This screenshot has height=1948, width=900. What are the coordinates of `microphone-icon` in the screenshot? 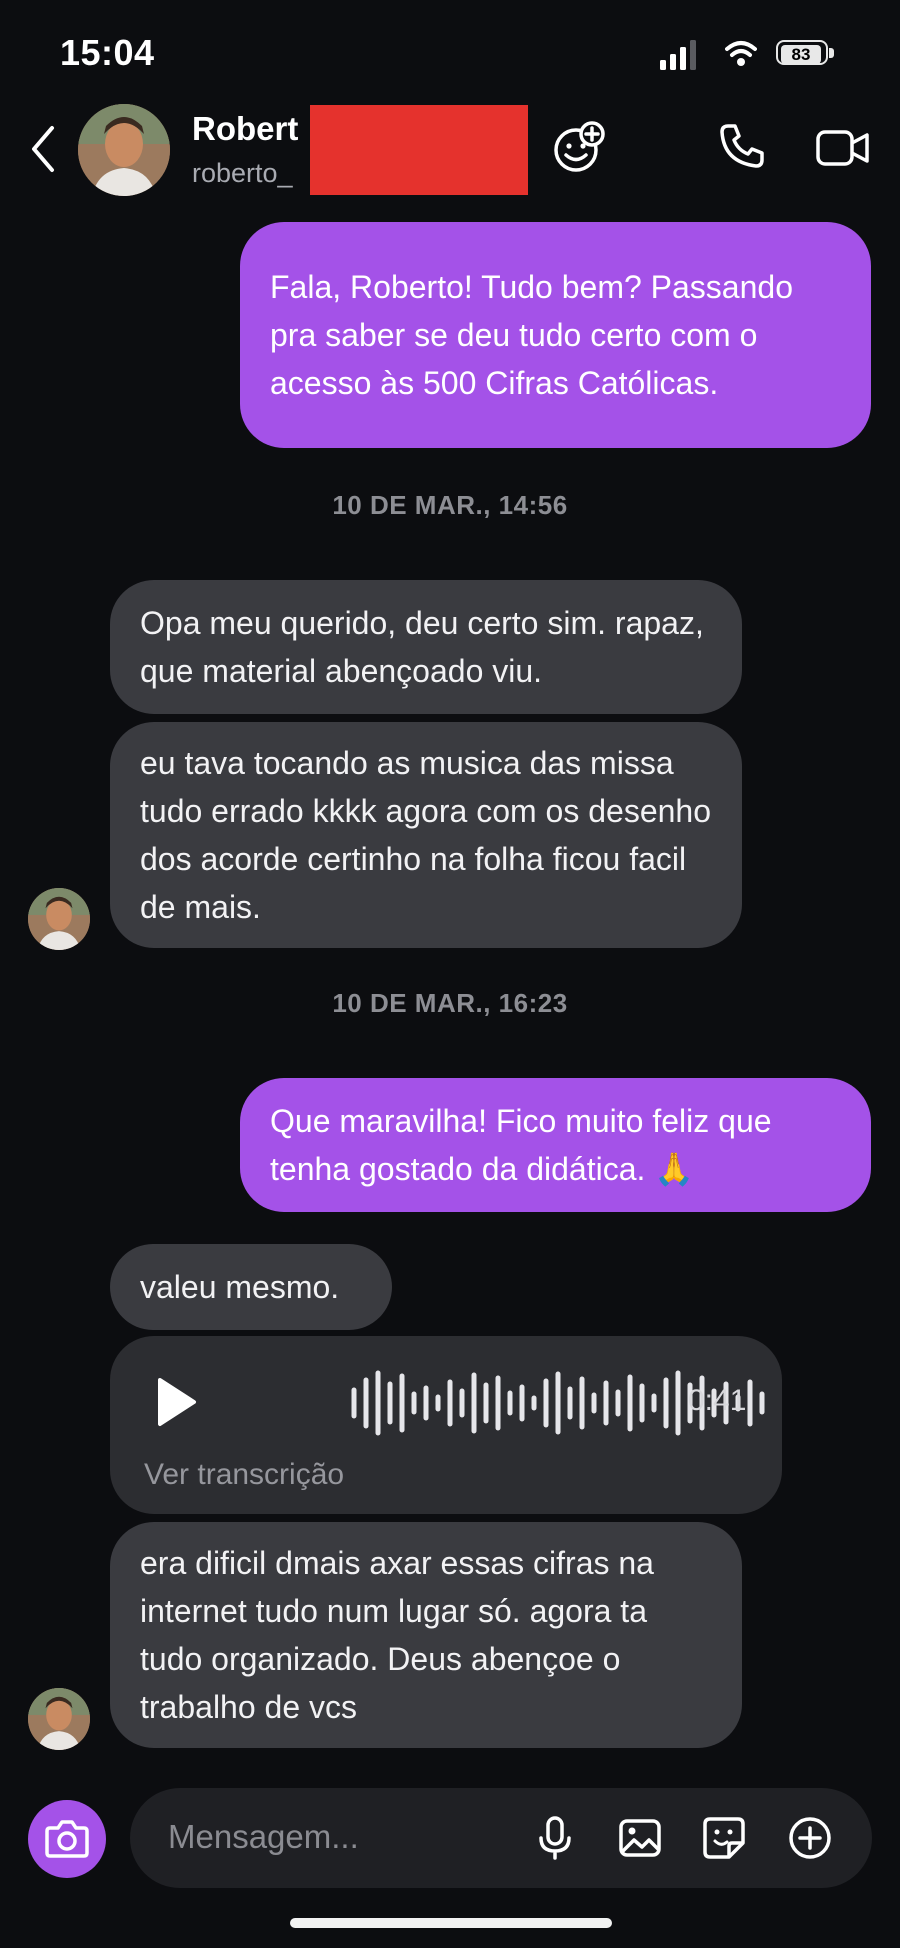 It's located at (555, 1838).